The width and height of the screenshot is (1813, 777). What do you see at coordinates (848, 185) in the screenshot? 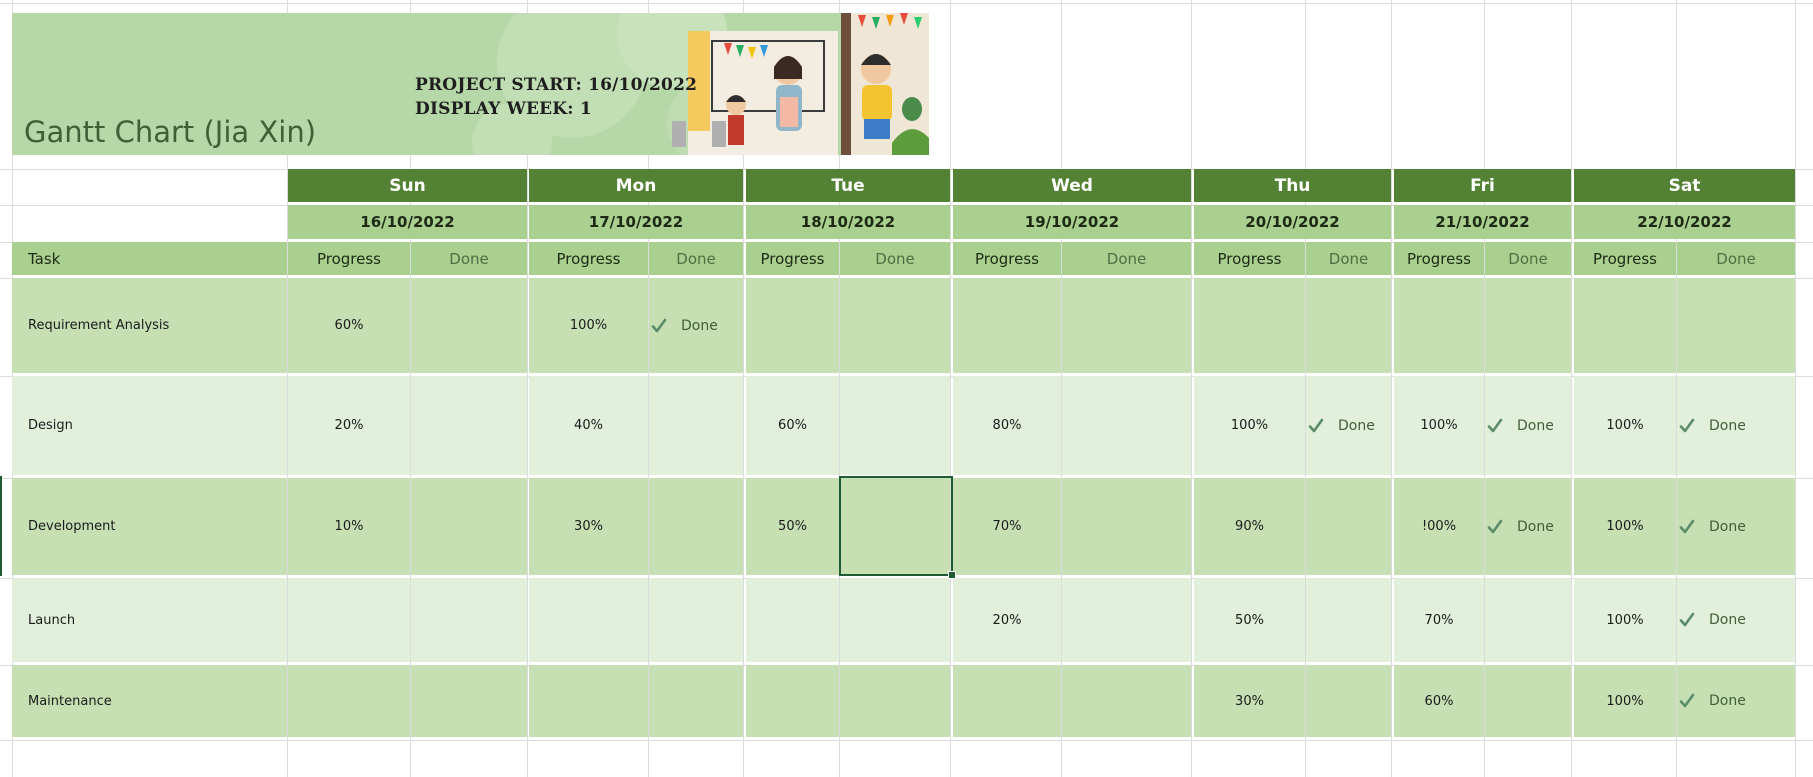
I see `day-header-2: Tue` at bounding box center [848, 185].